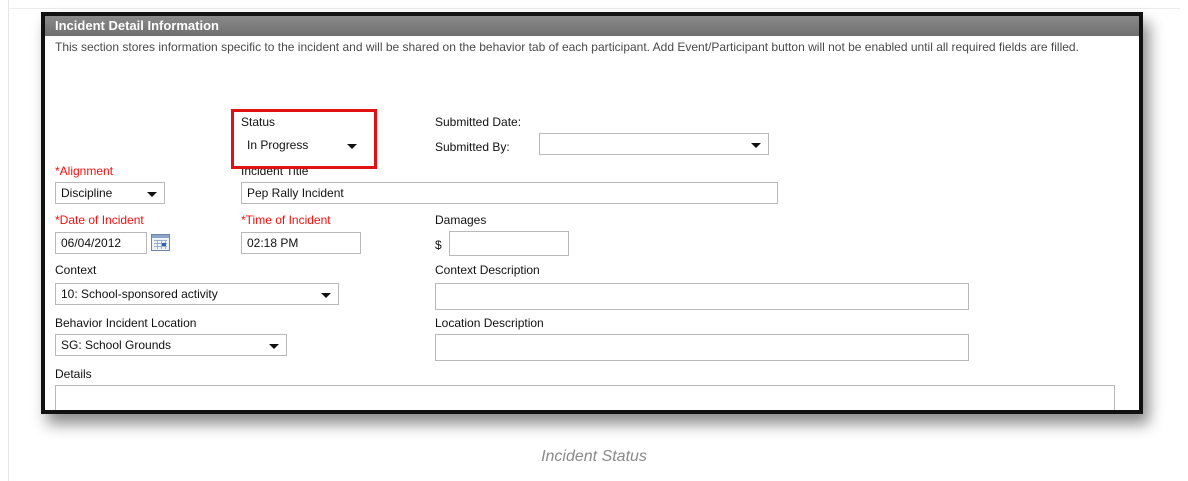  I want to click on figure-caption: Incident Status, so click(594, 456).